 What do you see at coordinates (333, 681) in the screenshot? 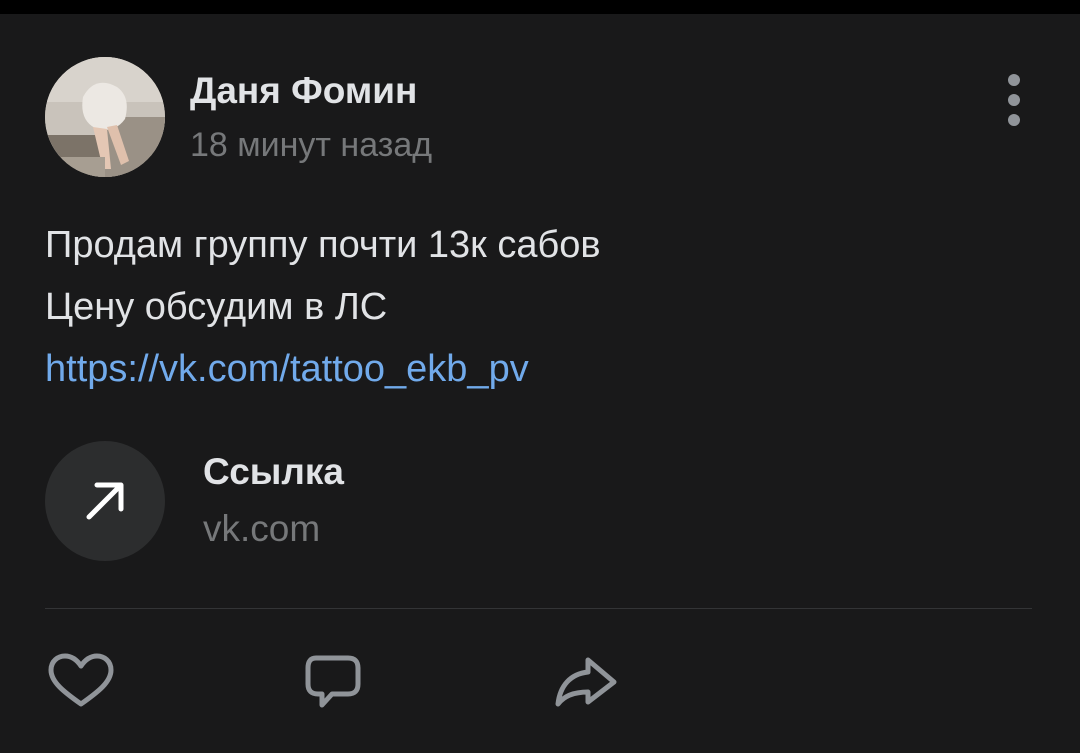
I see `comment-icon` at bounding box center [333, 681].